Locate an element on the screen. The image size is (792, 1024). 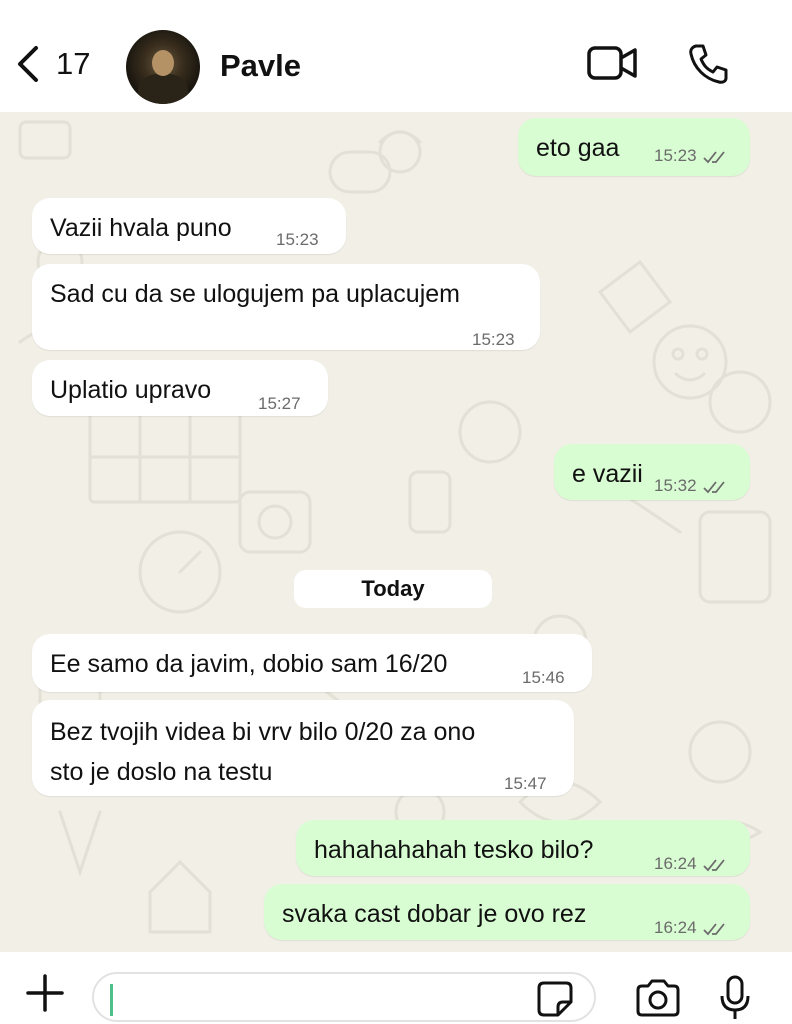
attach-button is located at coordinates (45, 995).